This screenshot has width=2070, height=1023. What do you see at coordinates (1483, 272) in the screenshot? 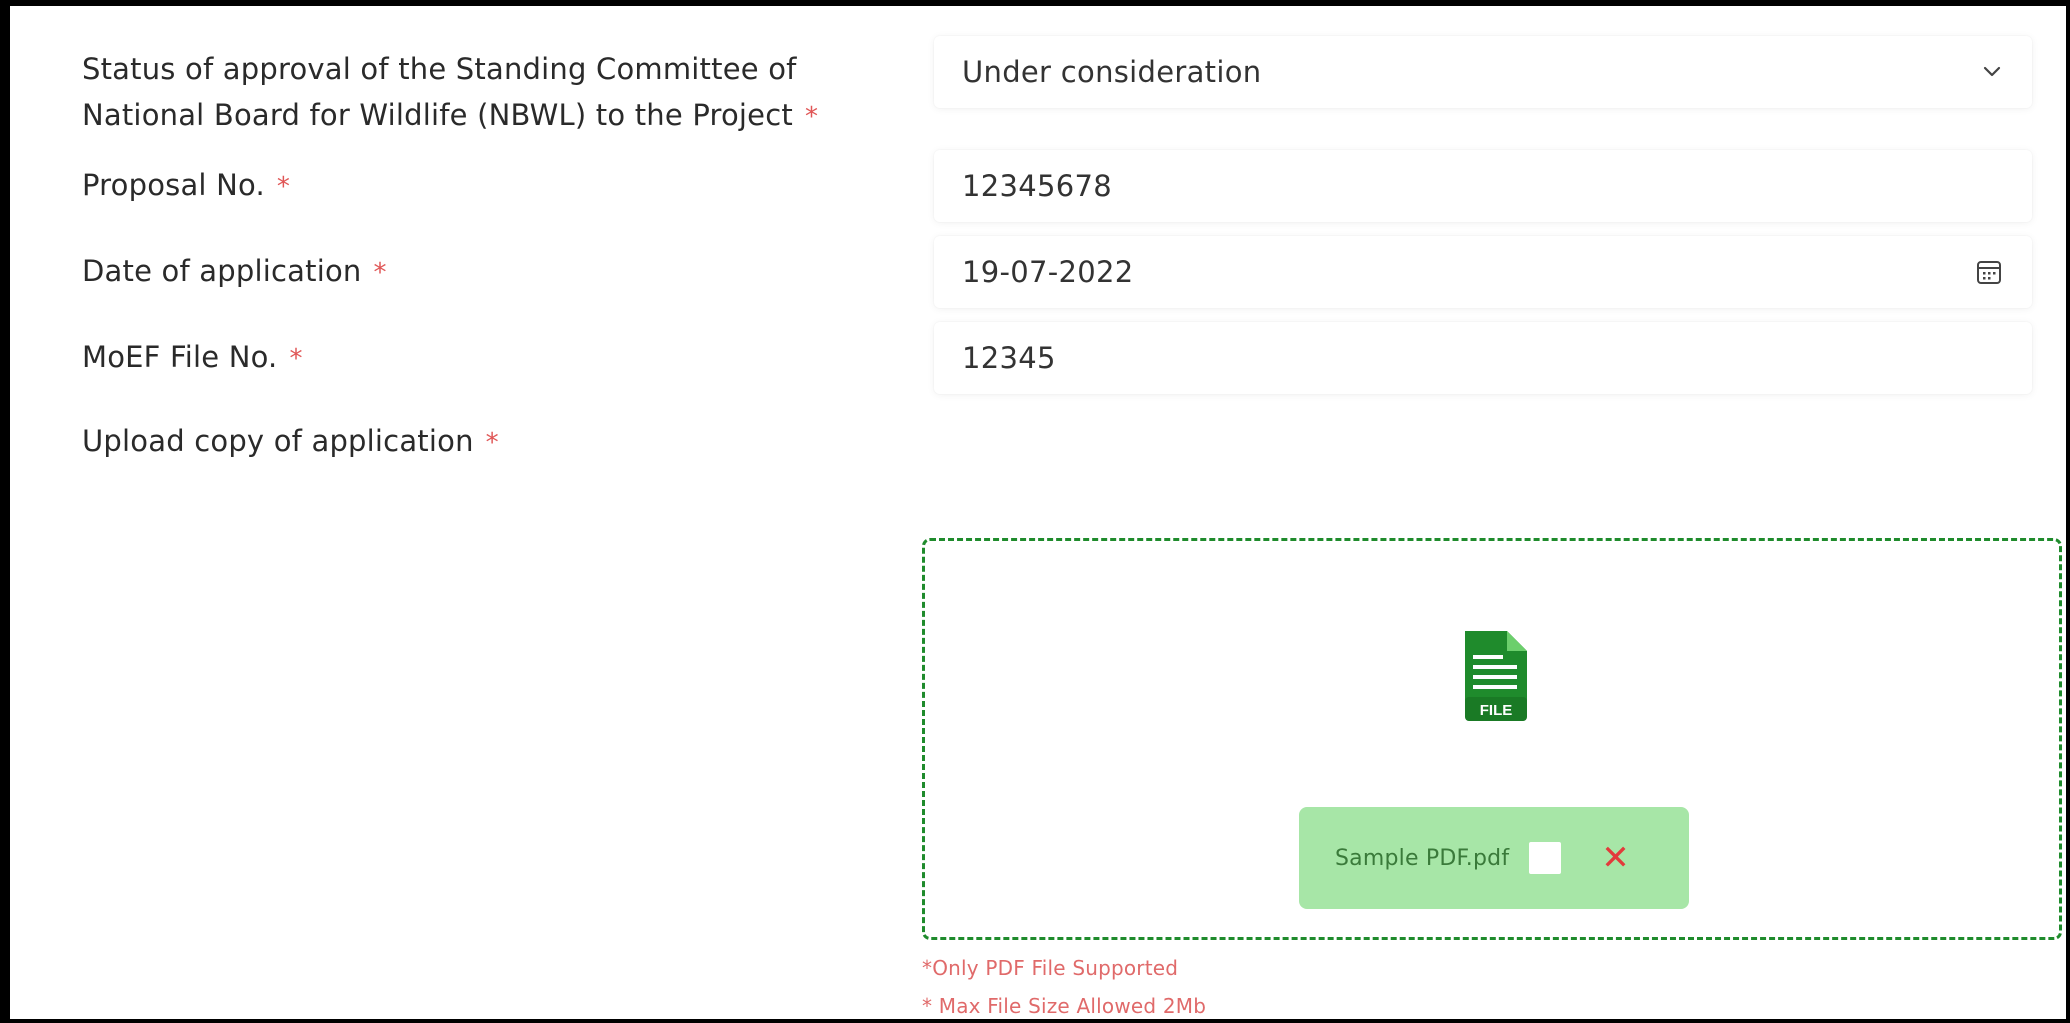
I see `date-of-application-input: 19-07-2022` at bounding box center [1483, 272].